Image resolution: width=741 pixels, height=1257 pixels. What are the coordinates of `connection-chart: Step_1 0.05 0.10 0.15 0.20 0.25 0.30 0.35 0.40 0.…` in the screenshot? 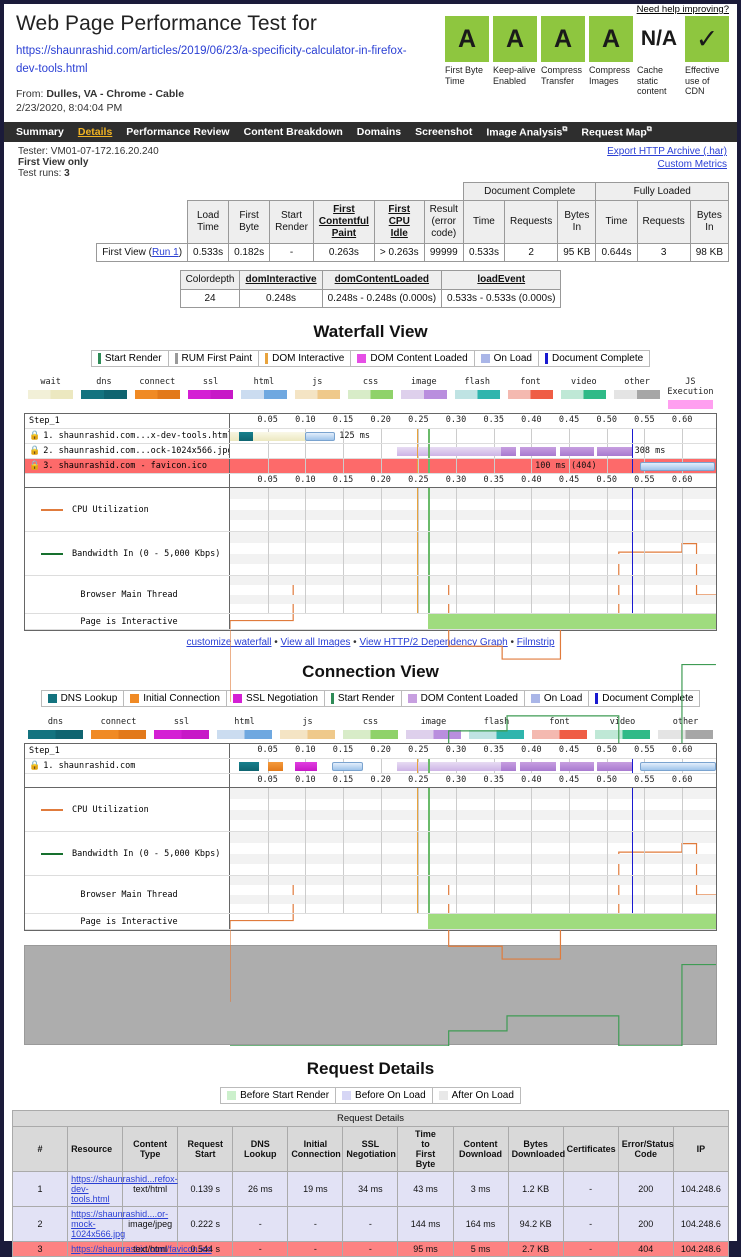 It's located at (370, 837).